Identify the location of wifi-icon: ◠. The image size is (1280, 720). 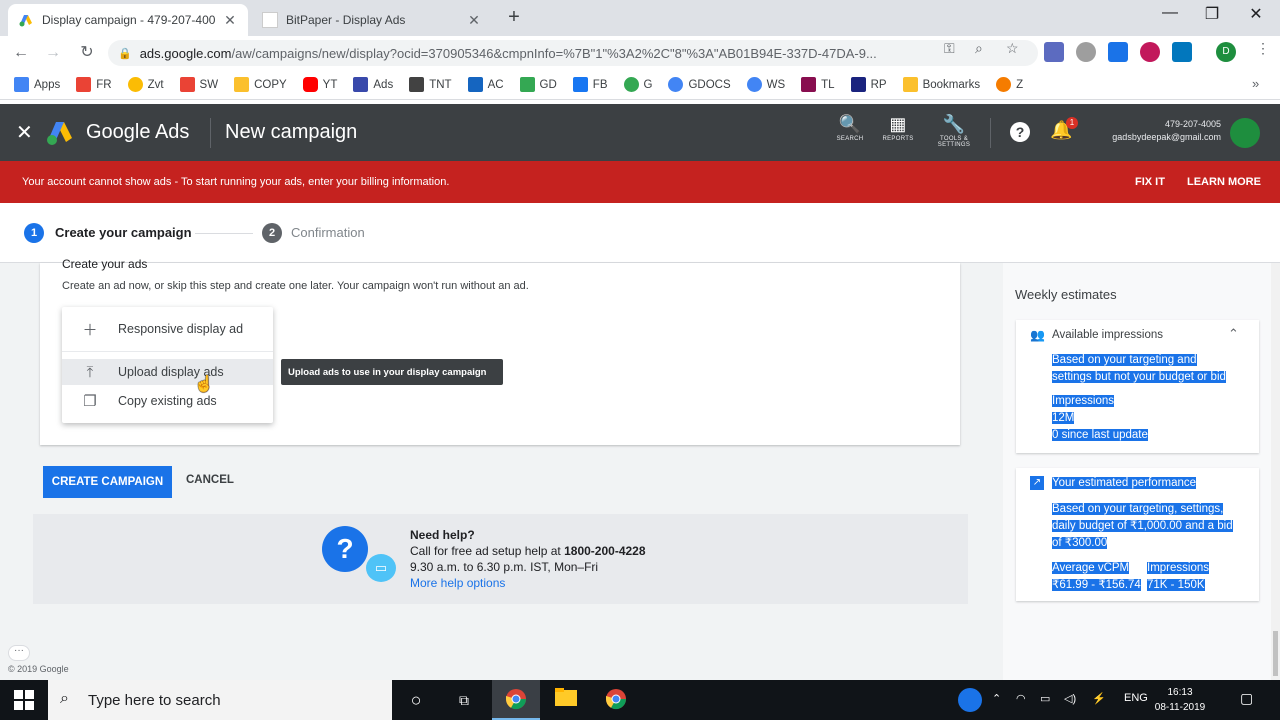
(1021, 698).